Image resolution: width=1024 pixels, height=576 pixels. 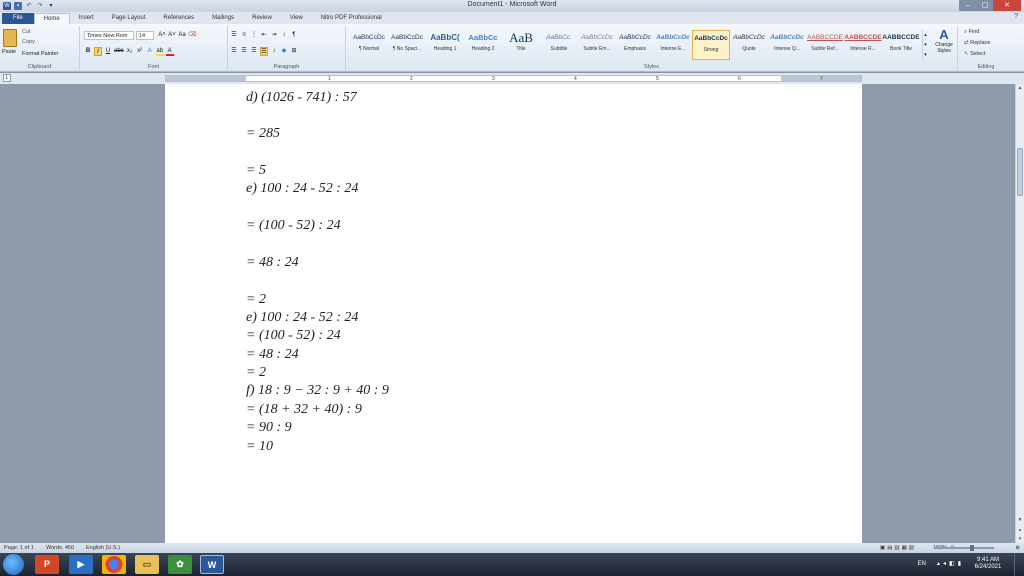 What do you see at coordinates (40, 54) in the screenshot?
I see `format-painter-button: Format Painter` at bounding box center [40, 54].